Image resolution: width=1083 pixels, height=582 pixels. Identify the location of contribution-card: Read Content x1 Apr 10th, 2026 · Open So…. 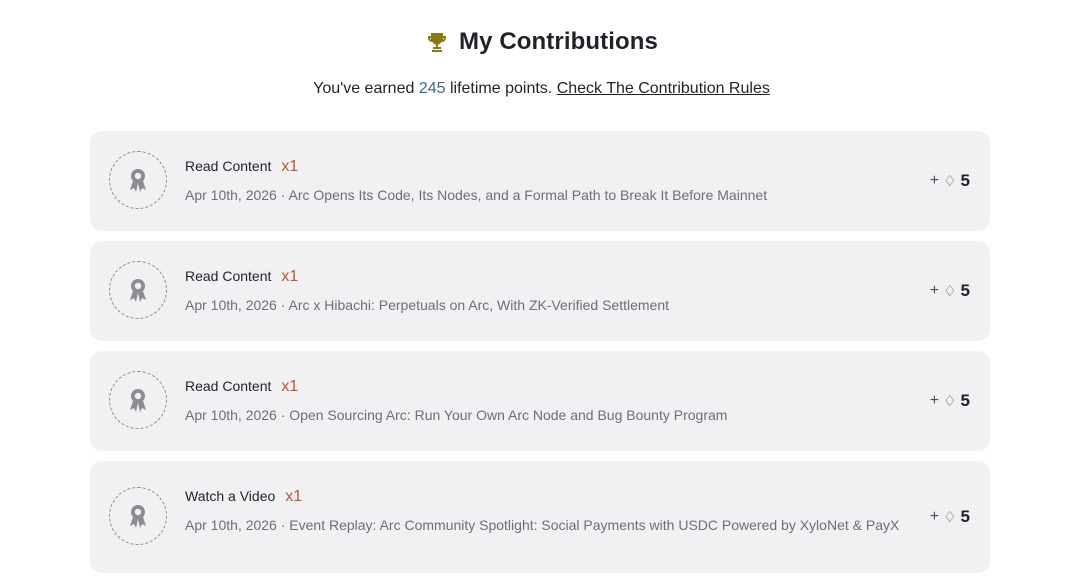
(540, 401).